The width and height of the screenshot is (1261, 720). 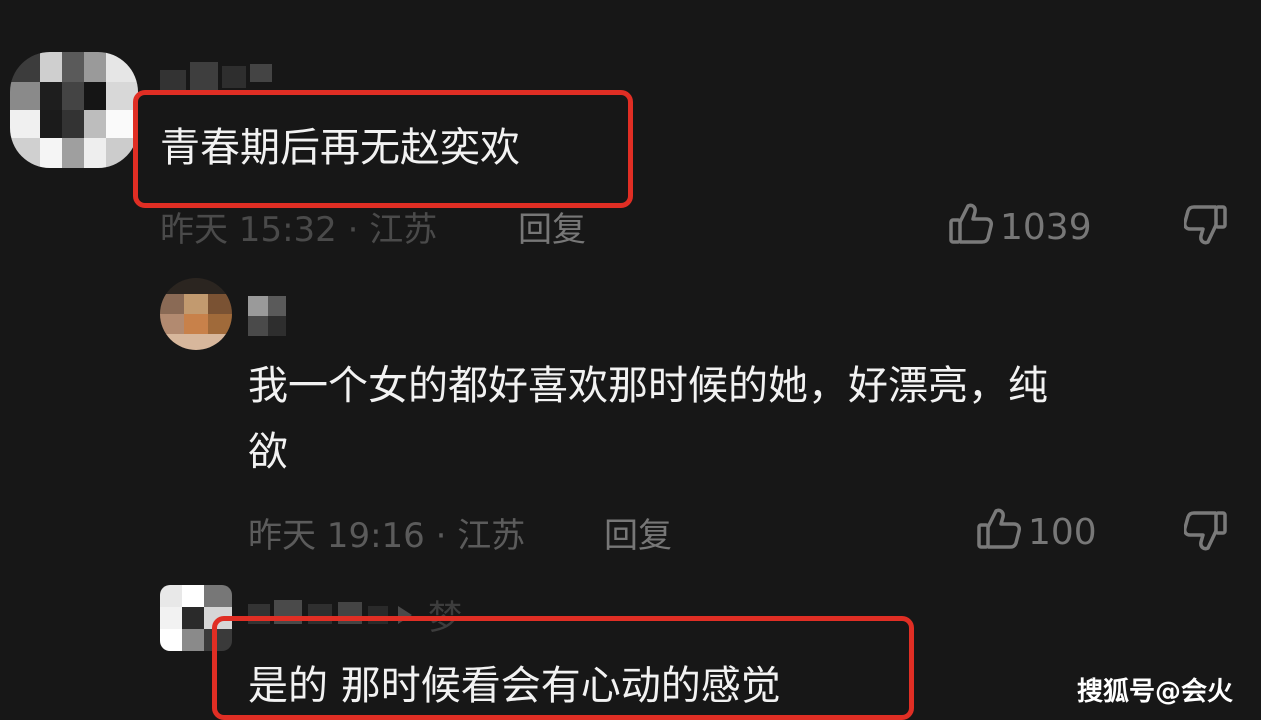 What do you see at coordinates (268, 452) in the screenshot?
I see `comment-text-line2: 欲` at bounding box center [268, 452].